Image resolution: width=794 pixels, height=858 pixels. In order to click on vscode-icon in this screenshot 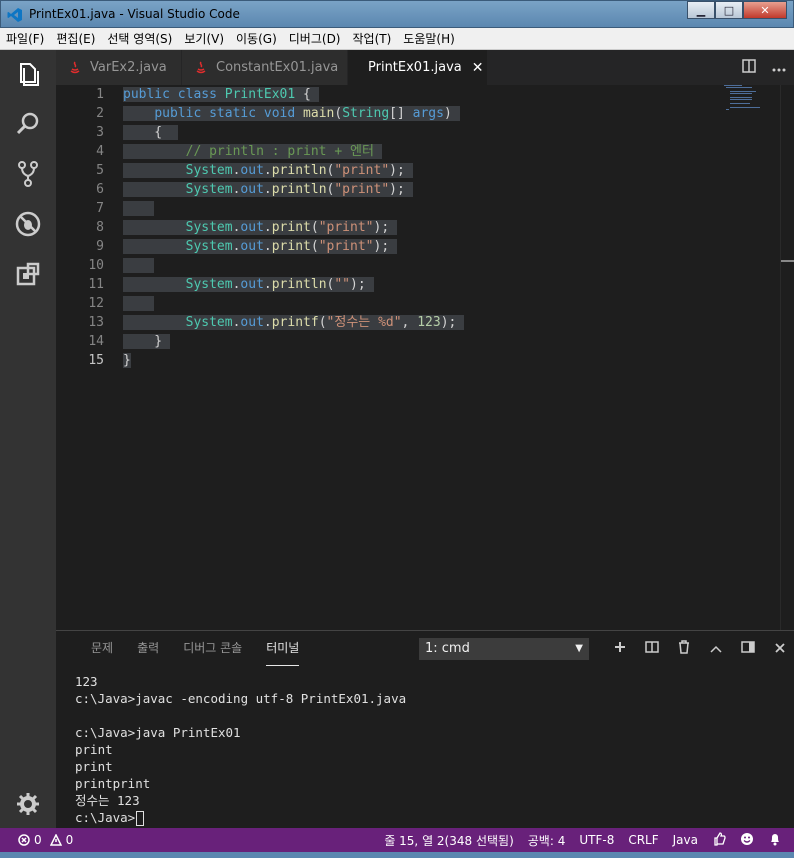, I will do `click(14, 15)`.